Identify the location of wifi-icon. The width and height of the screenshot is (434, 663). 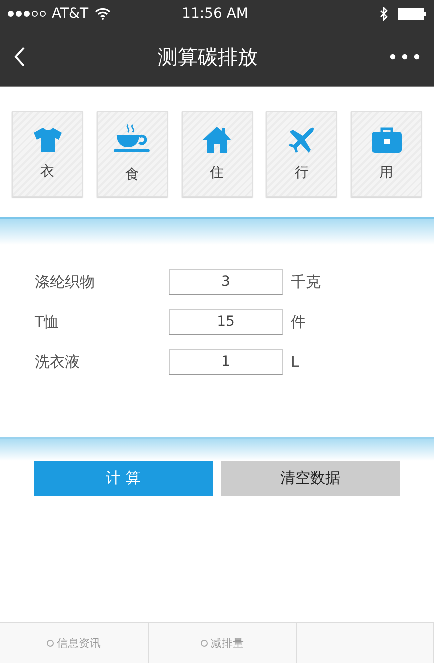
(102, 14).